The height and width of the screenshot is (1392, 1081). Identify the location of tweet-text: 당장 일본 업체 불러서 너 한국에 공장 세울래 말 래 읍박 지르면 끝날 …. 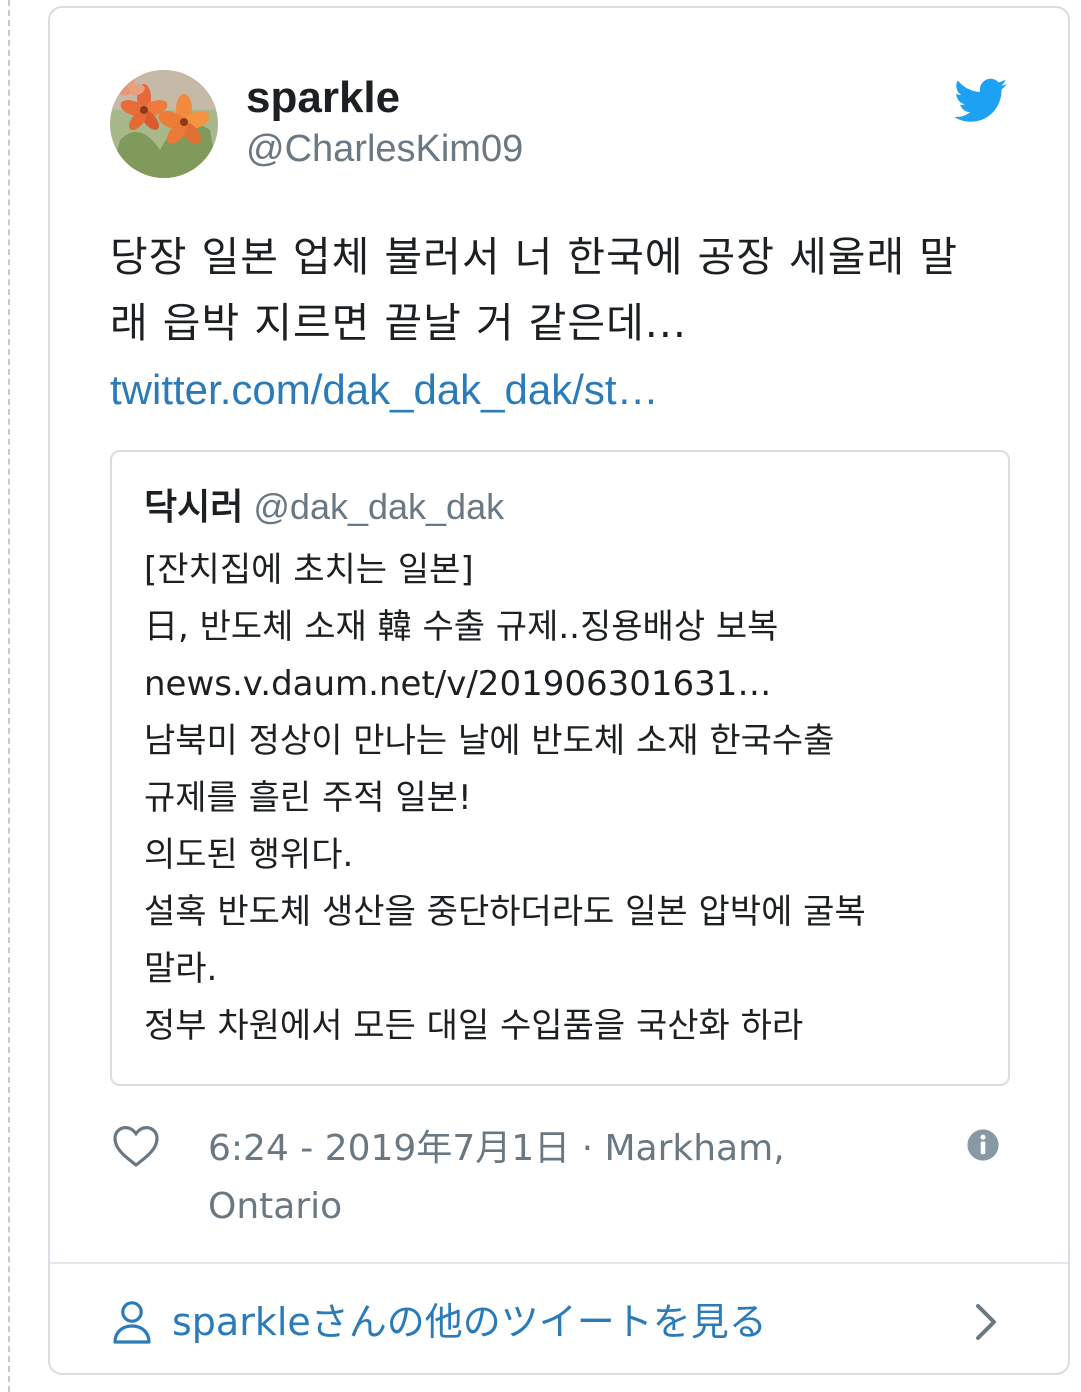
(534, 290).